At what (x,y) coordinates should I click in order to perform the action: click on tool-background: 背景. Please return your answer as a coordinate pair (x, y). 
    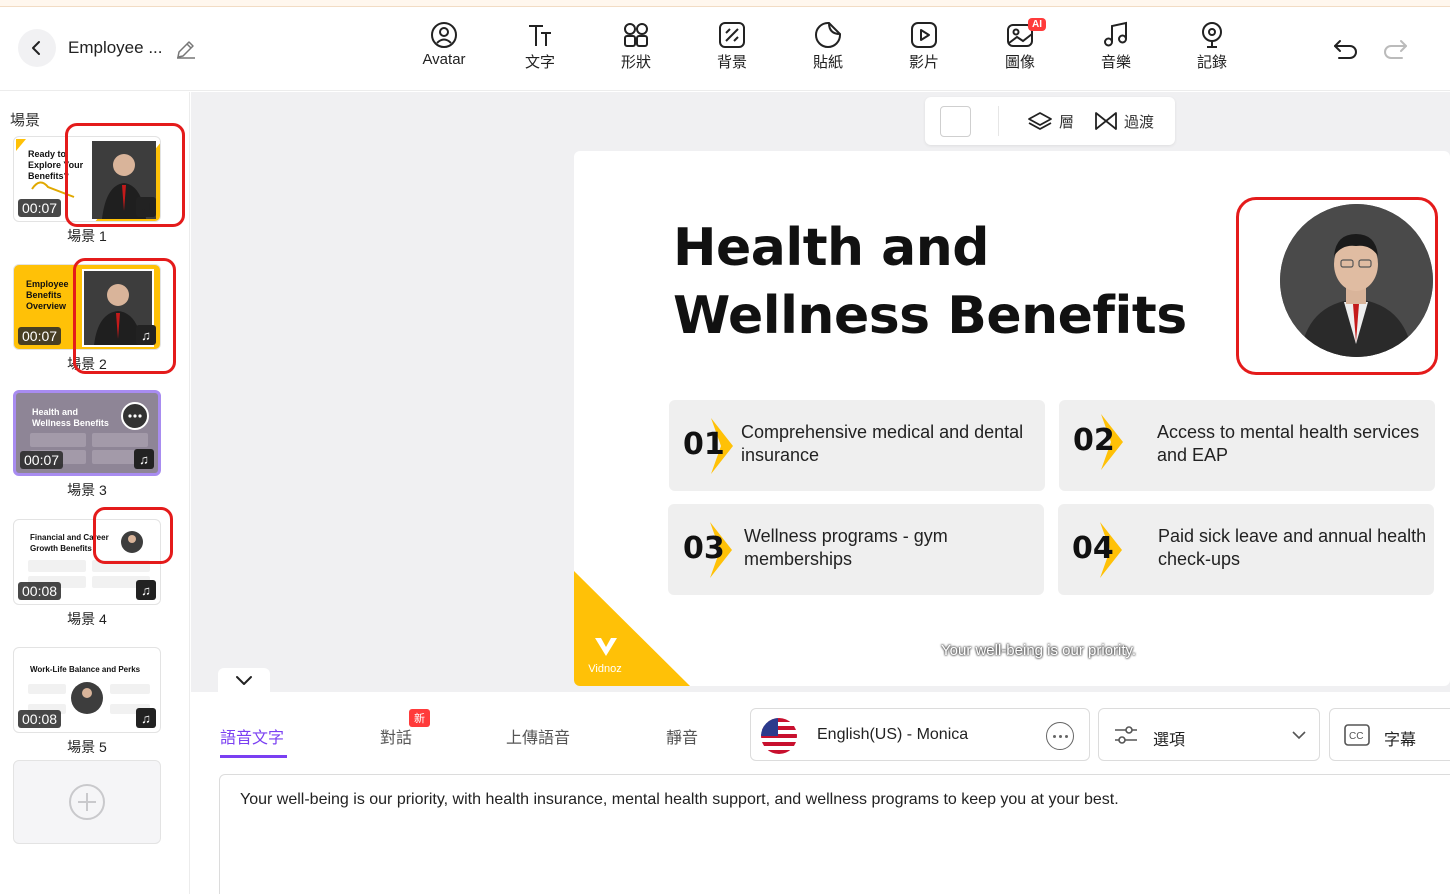
    Looking at the image, I should click on (732, 51).